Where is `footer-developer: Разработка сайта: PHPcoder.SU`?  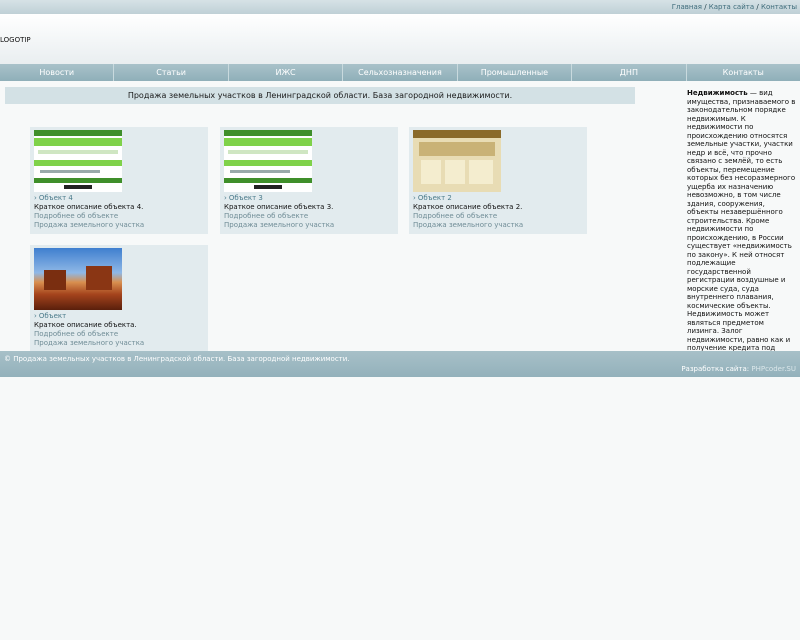
footer-developer: Разработка сайта: PHPcoder.SU is located at coordinates (738, 369).